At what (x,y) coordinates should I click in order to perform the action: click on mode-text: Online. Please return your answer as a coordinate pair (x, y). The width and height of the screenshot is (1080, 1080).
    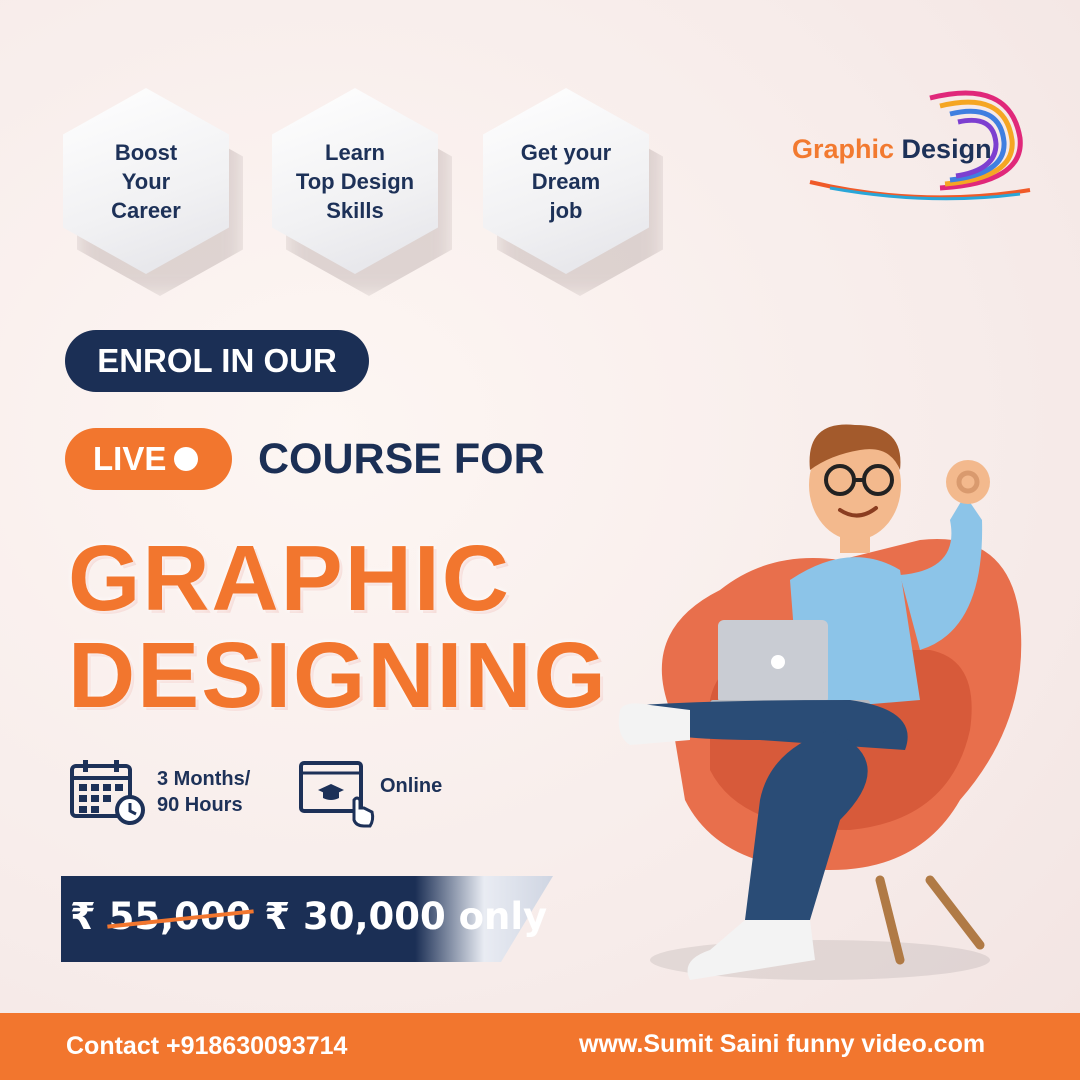
    Looking at the image, I should click on (411, 786).